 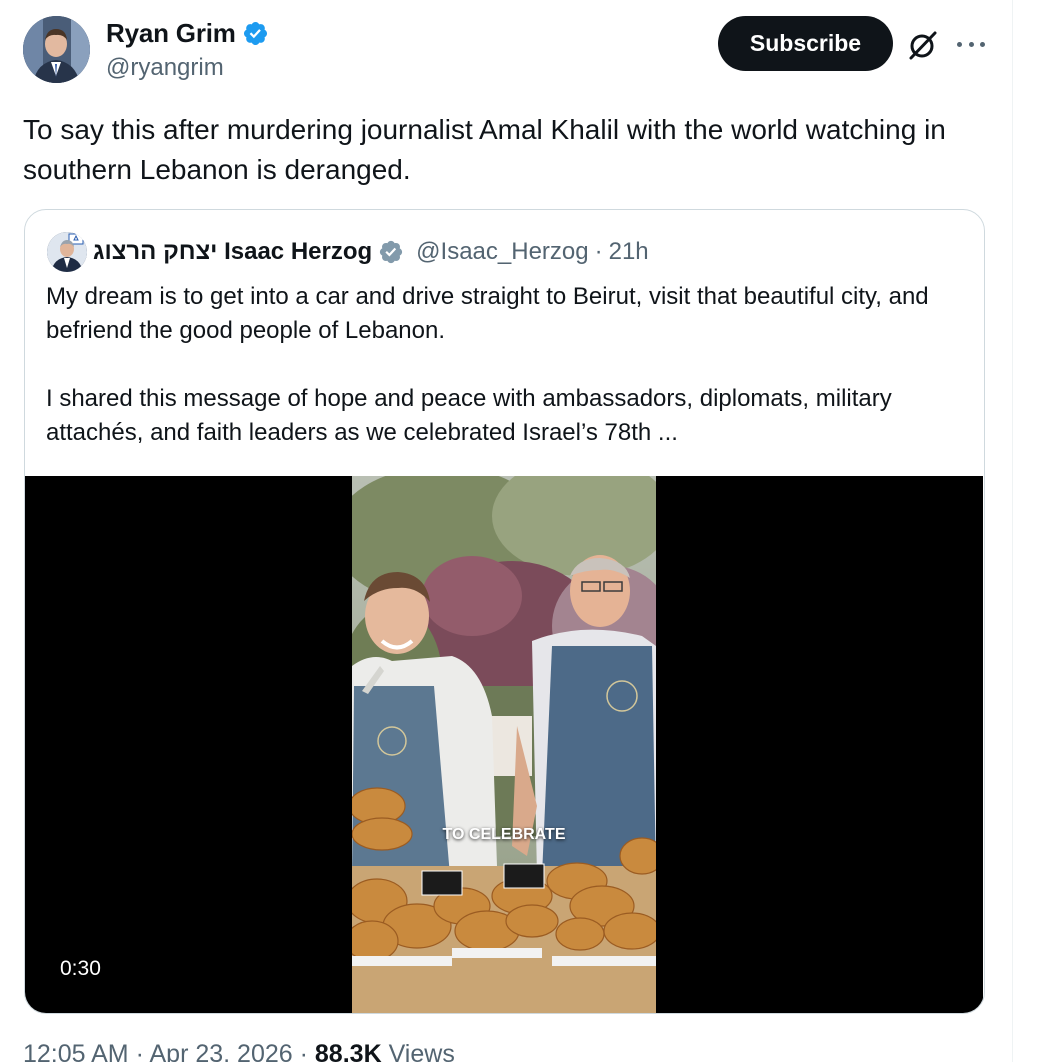 What do you see at coordinates (971, 44) in the screenshot?
I see `more-options-icon` at bounding box center [971, 44].